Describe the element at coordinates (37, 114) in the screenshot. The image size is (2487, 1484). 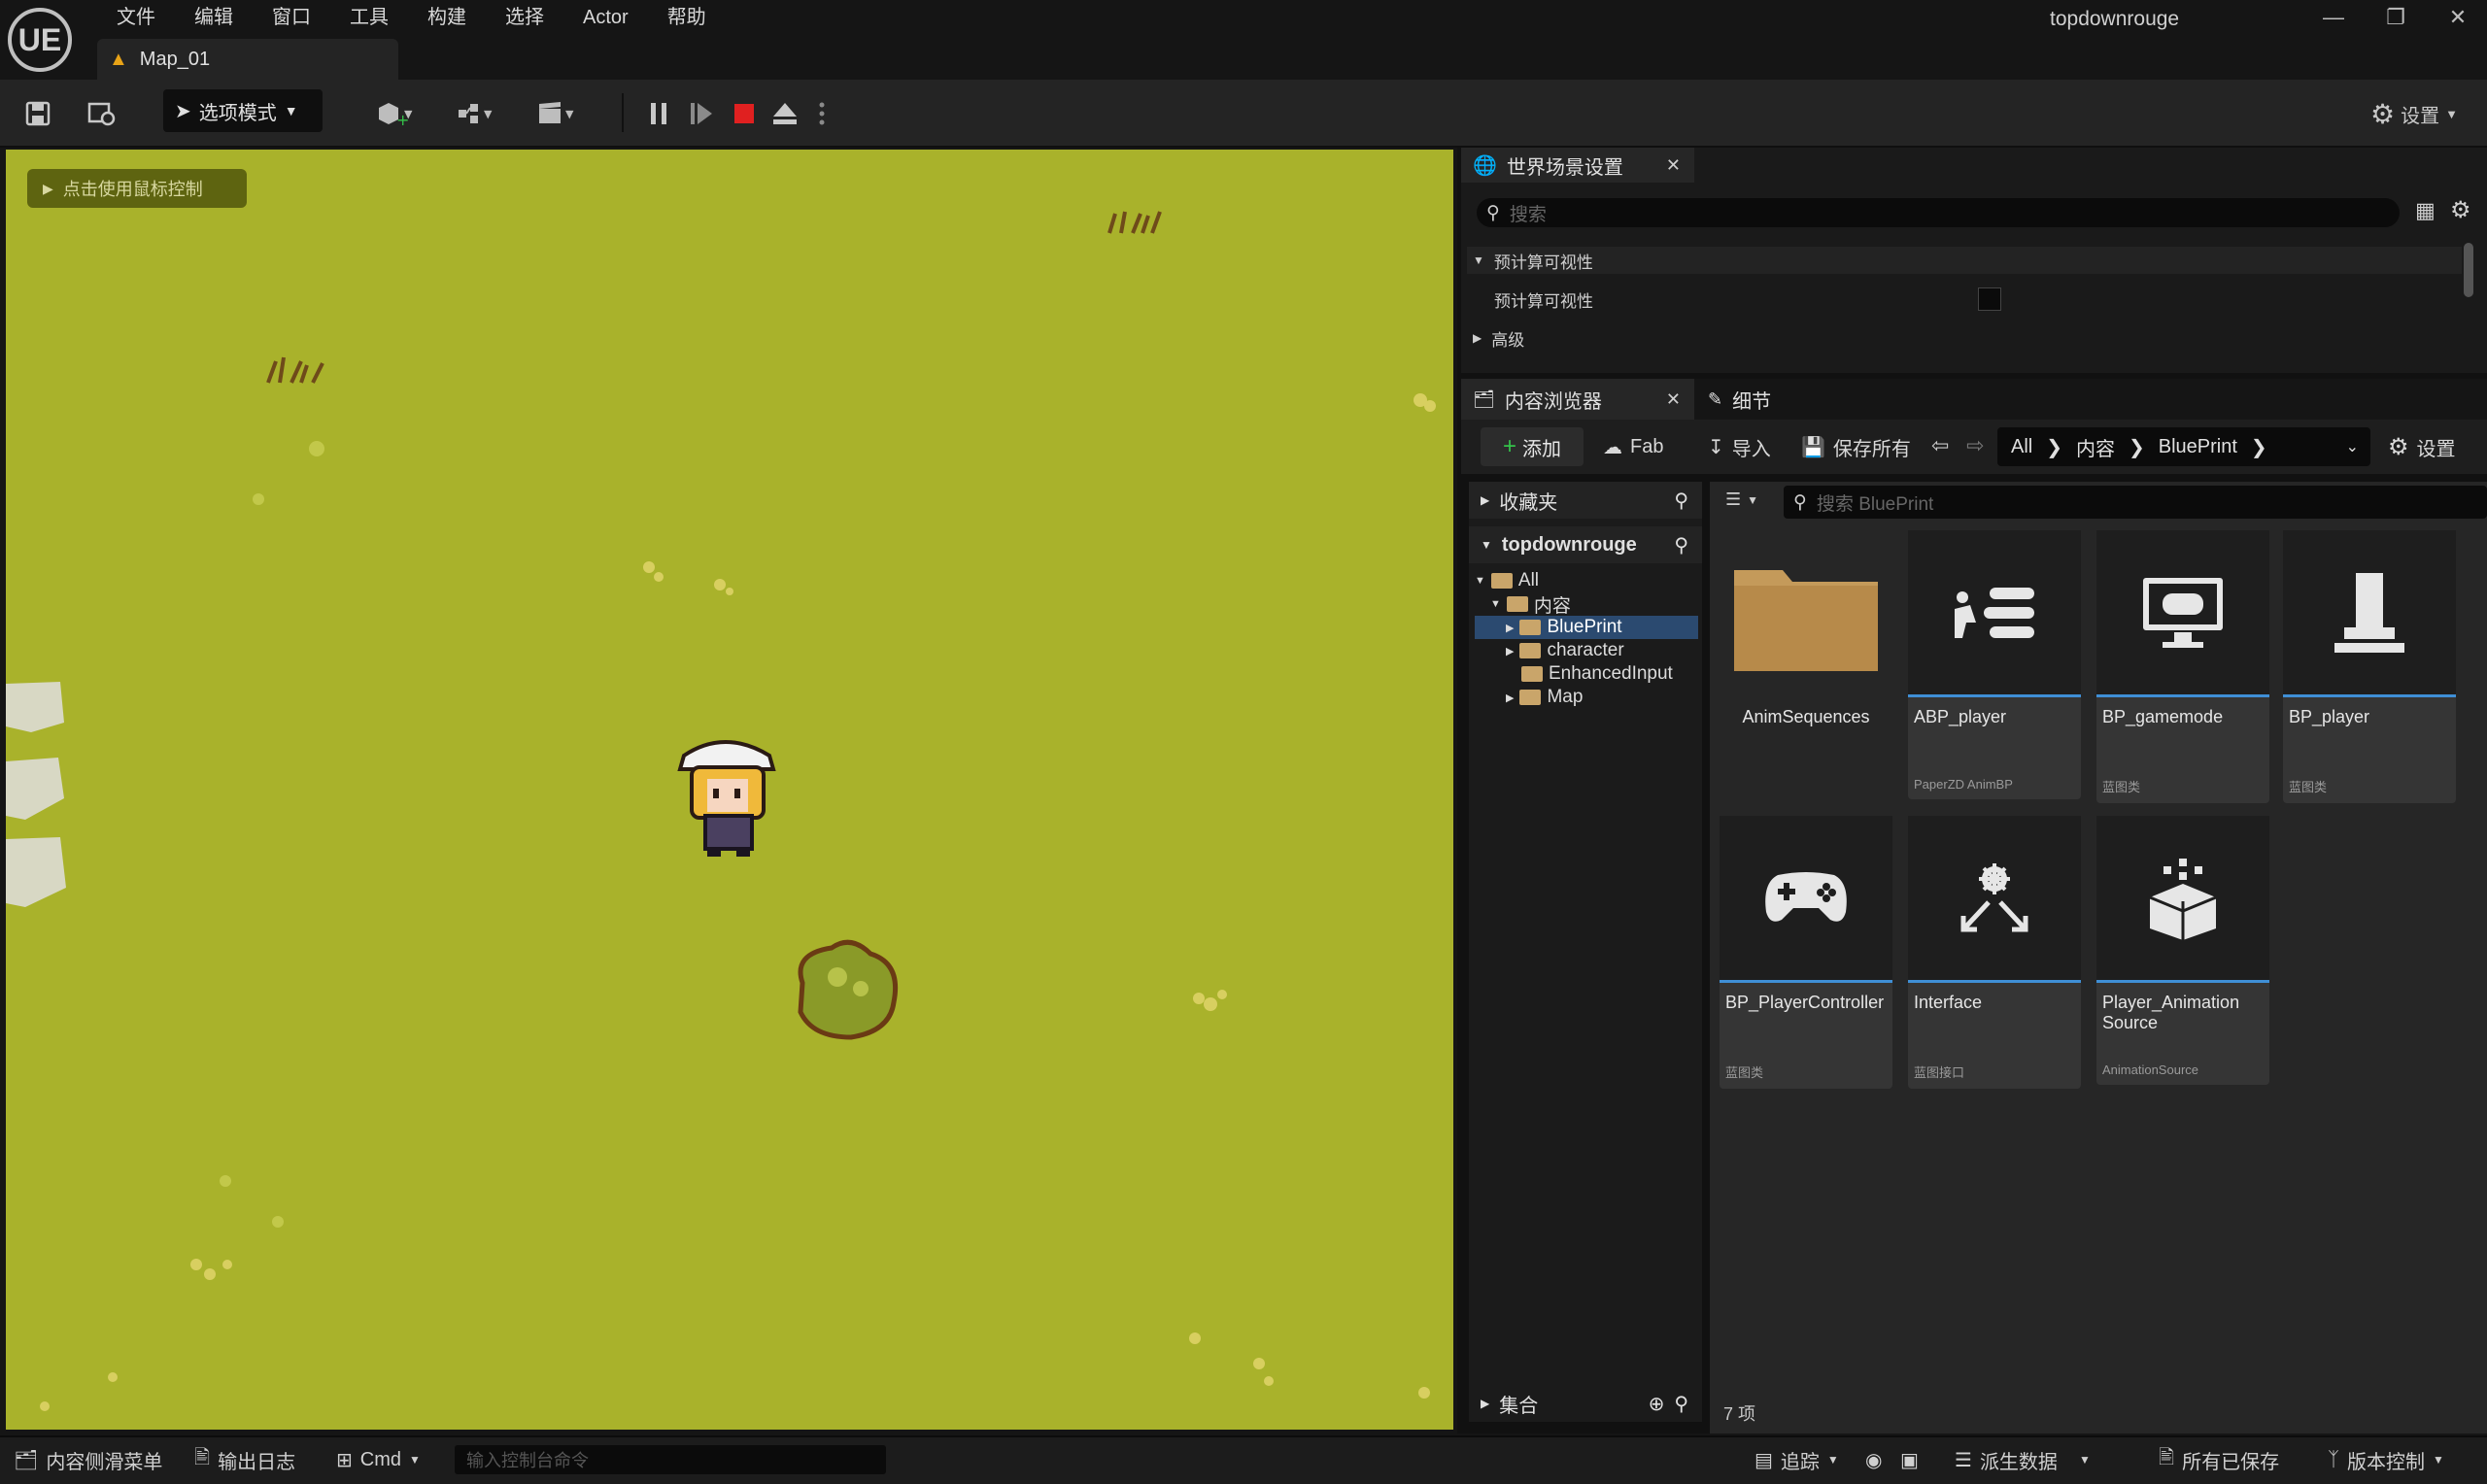
I see `save-icon` at that location.